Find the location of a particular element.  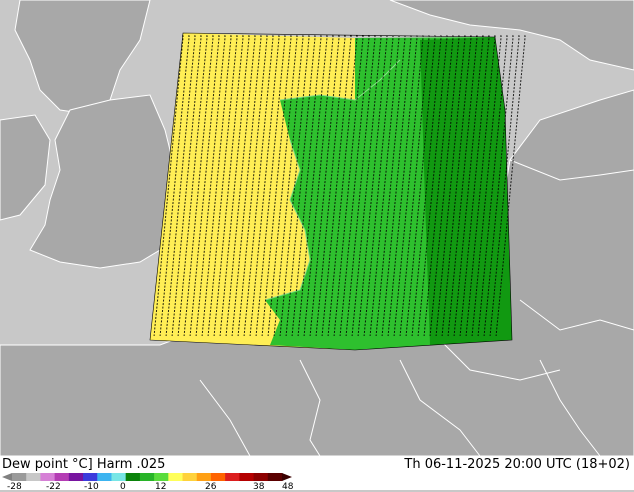

legend-tick-3: -10 is located at coordinates (91, 487).